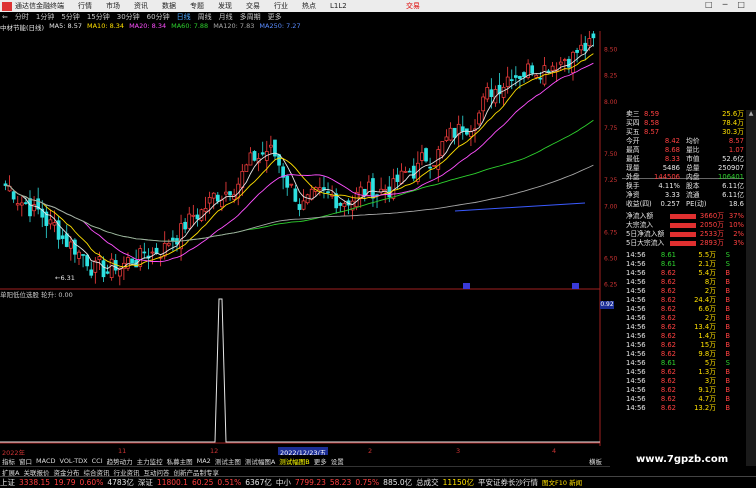 This screenshot has height=488, width=756. Describe the element at coordinates (733, 132) in the screenshot. I see `book-volume: 30.3万` at that location.